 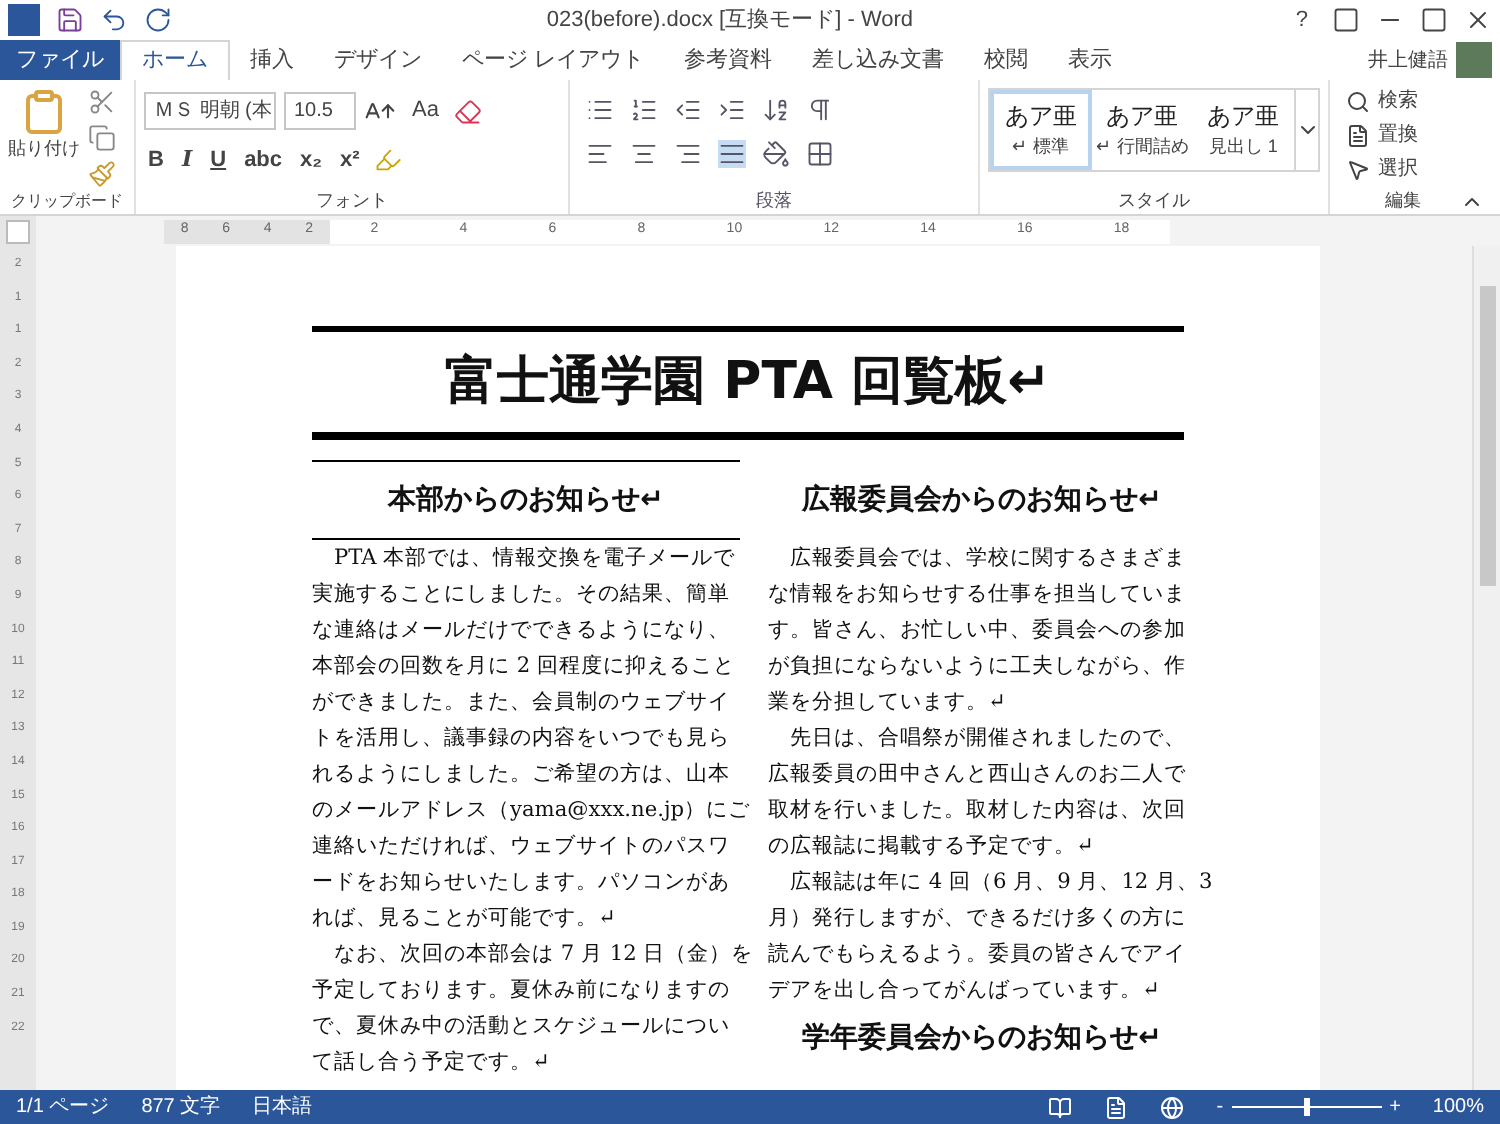 What do you see at coordinates (1474, 60) in the screenshot?
I see `avatar-placeholder` at bounding box center [1474, 60].